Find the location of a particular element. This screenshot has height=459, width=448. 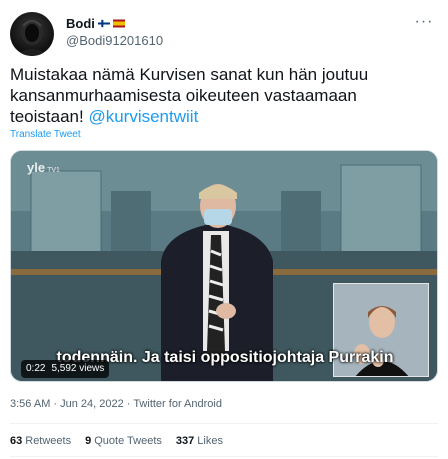

author-names: Bodi @Bodi91201610 is located at coordinates (114, 32).